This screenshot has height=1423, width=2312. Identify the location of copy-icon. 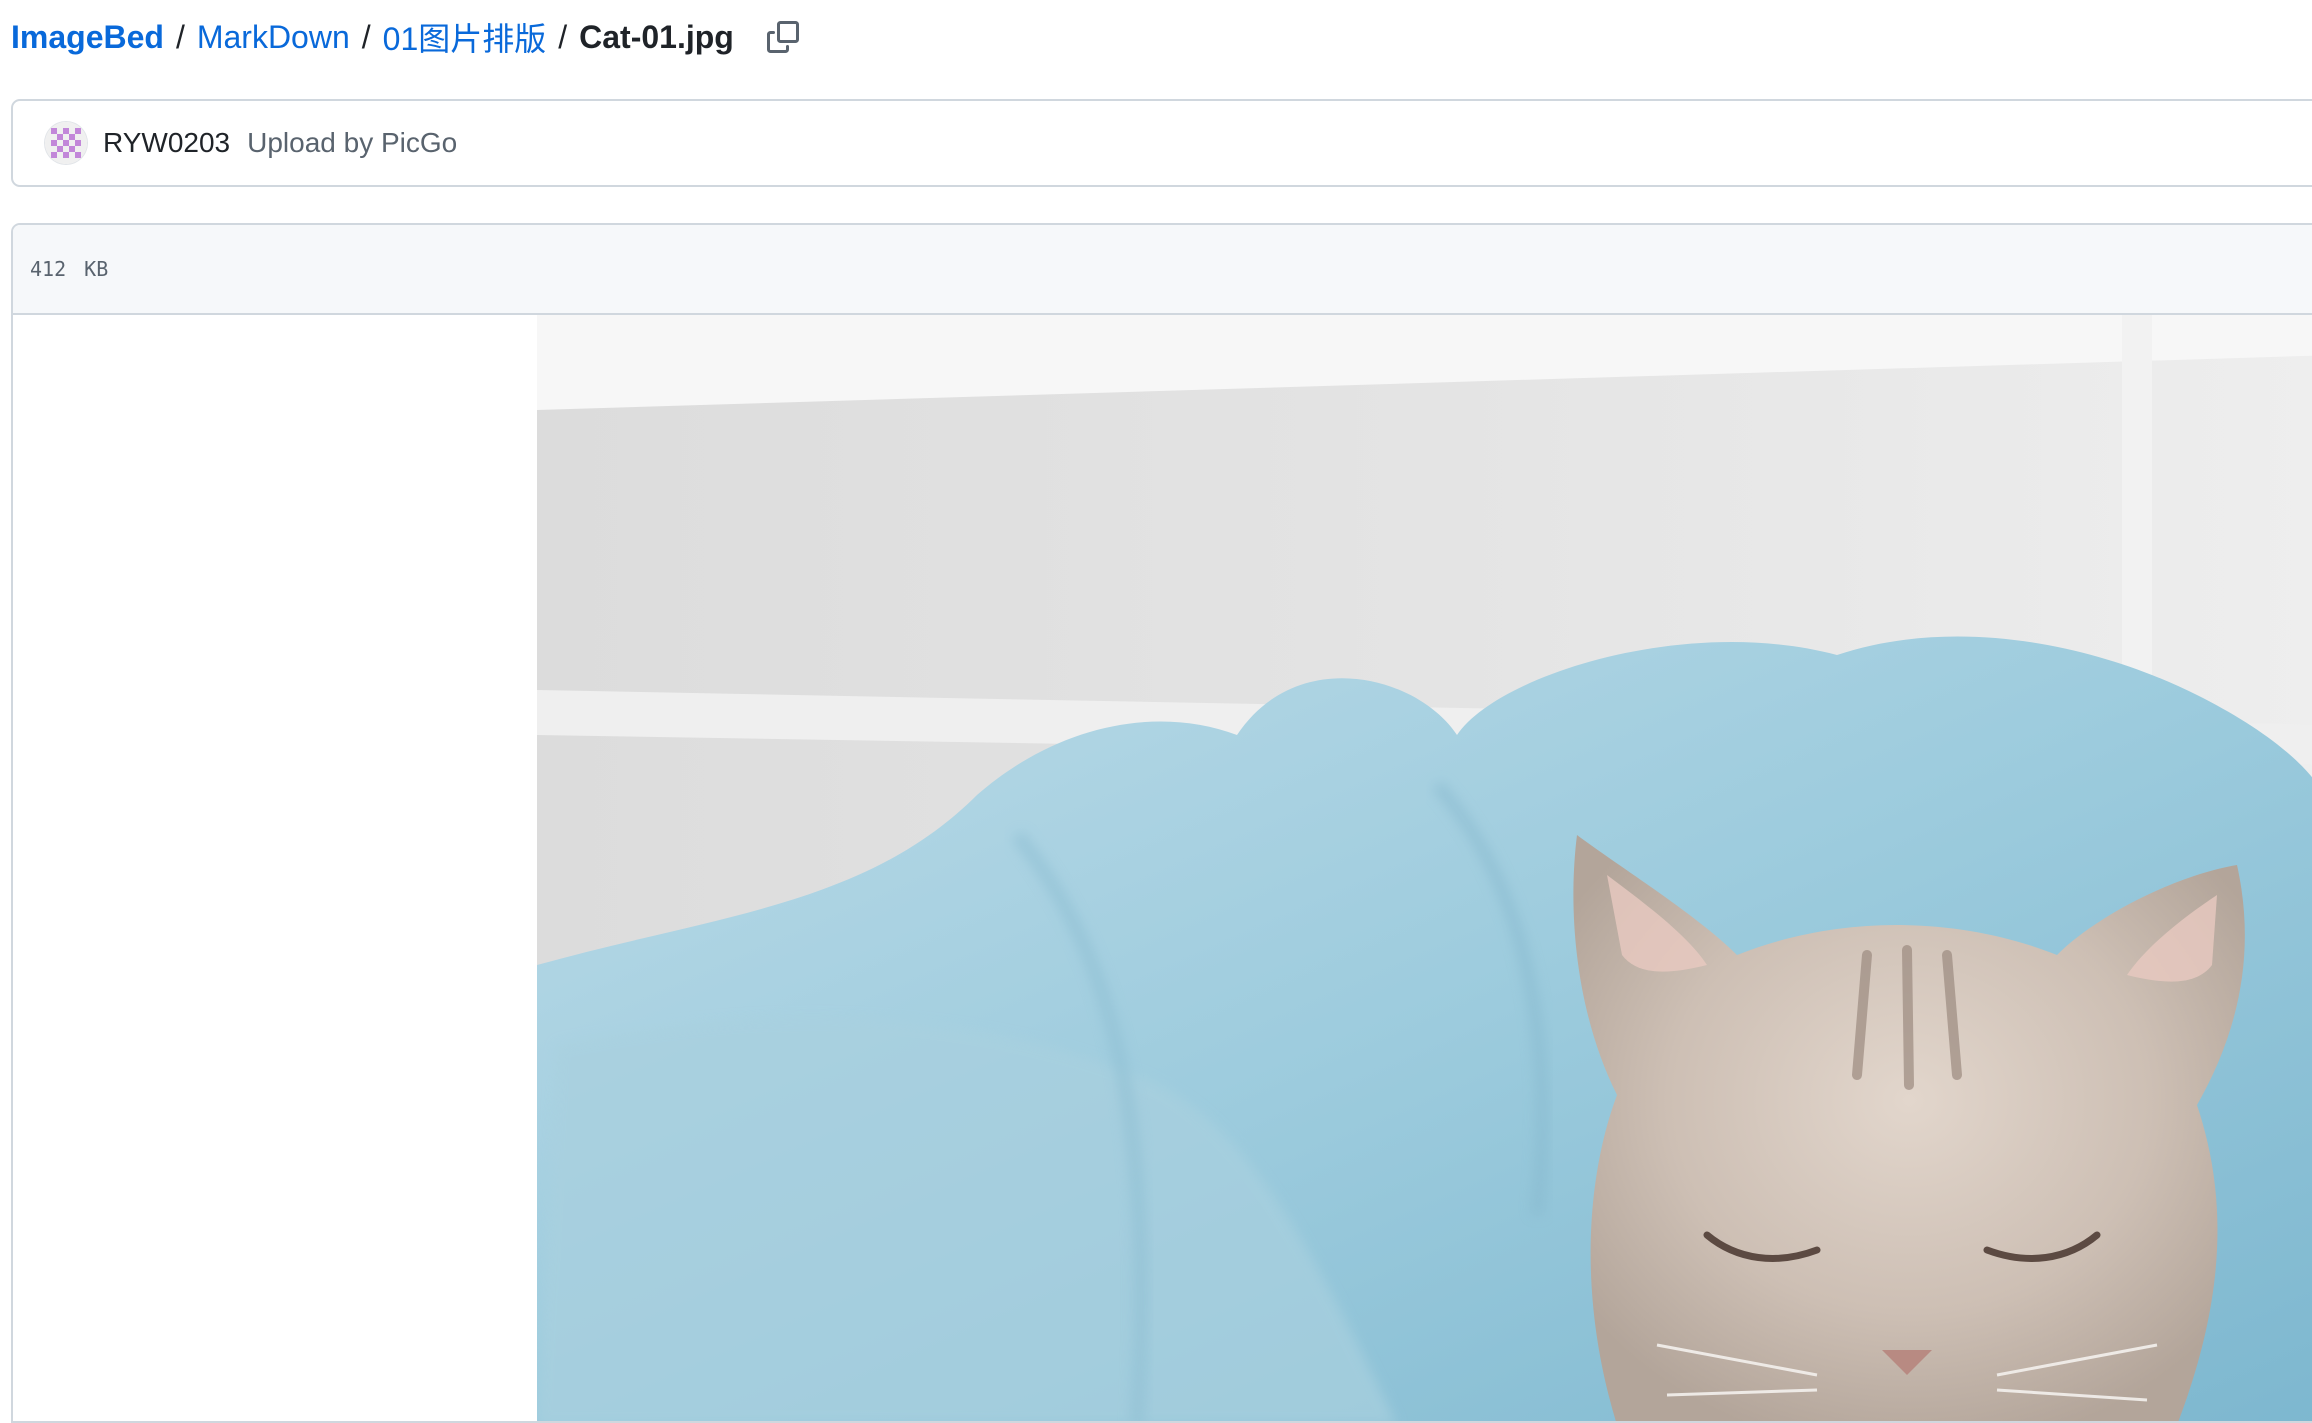
(782, 37).